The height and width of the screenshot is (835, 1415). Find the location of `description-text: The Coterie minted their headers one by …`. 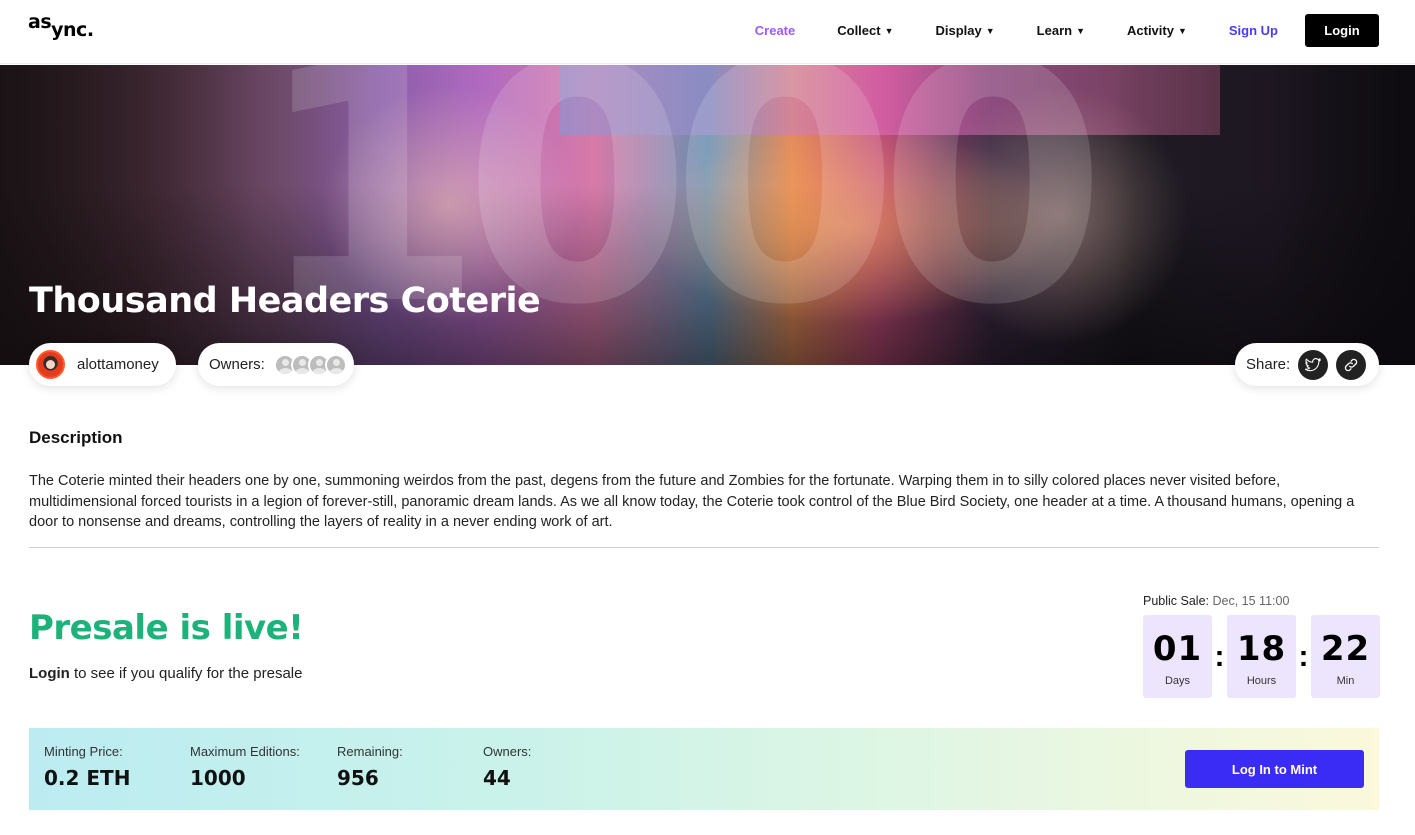

description-text: The Coterie minted their headers one by … is located at coordinates (692, 501).